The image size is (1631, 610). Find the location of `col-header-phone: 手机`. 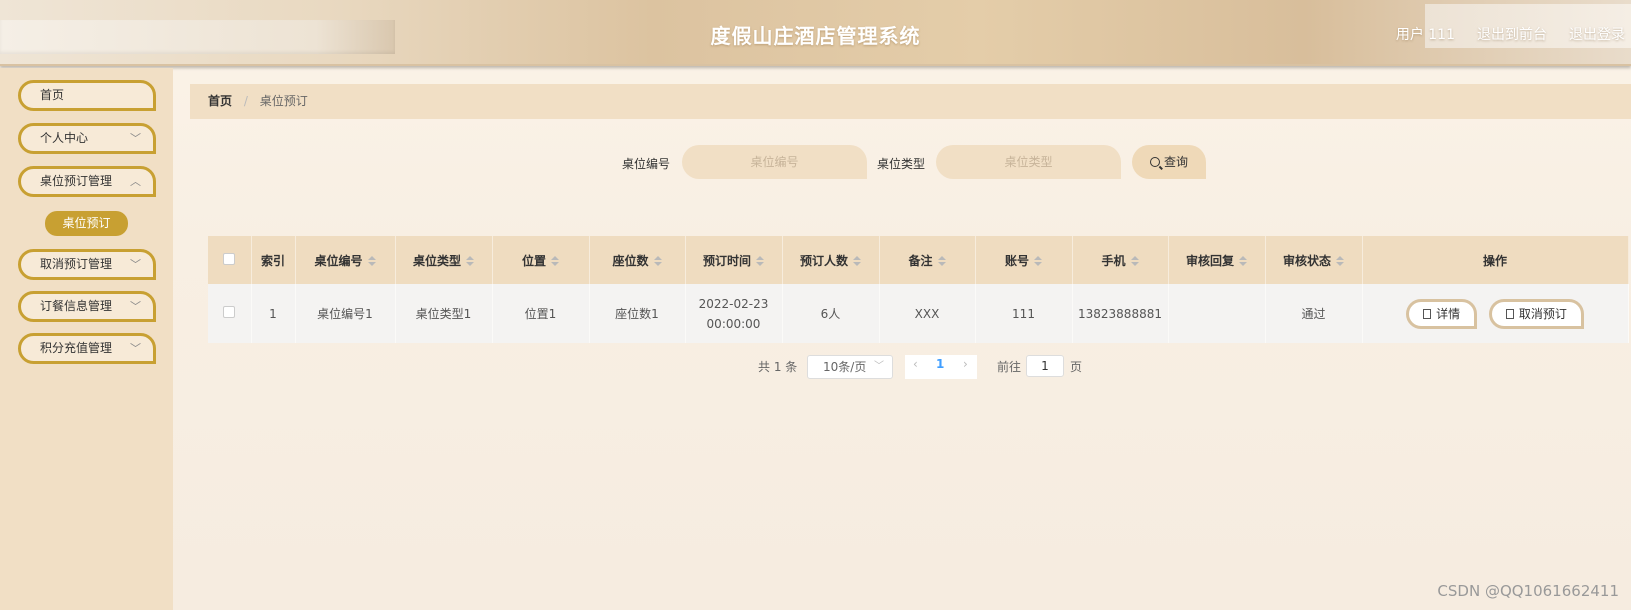

col-header-phone: 手机 is located at coordinates (1120, 260).